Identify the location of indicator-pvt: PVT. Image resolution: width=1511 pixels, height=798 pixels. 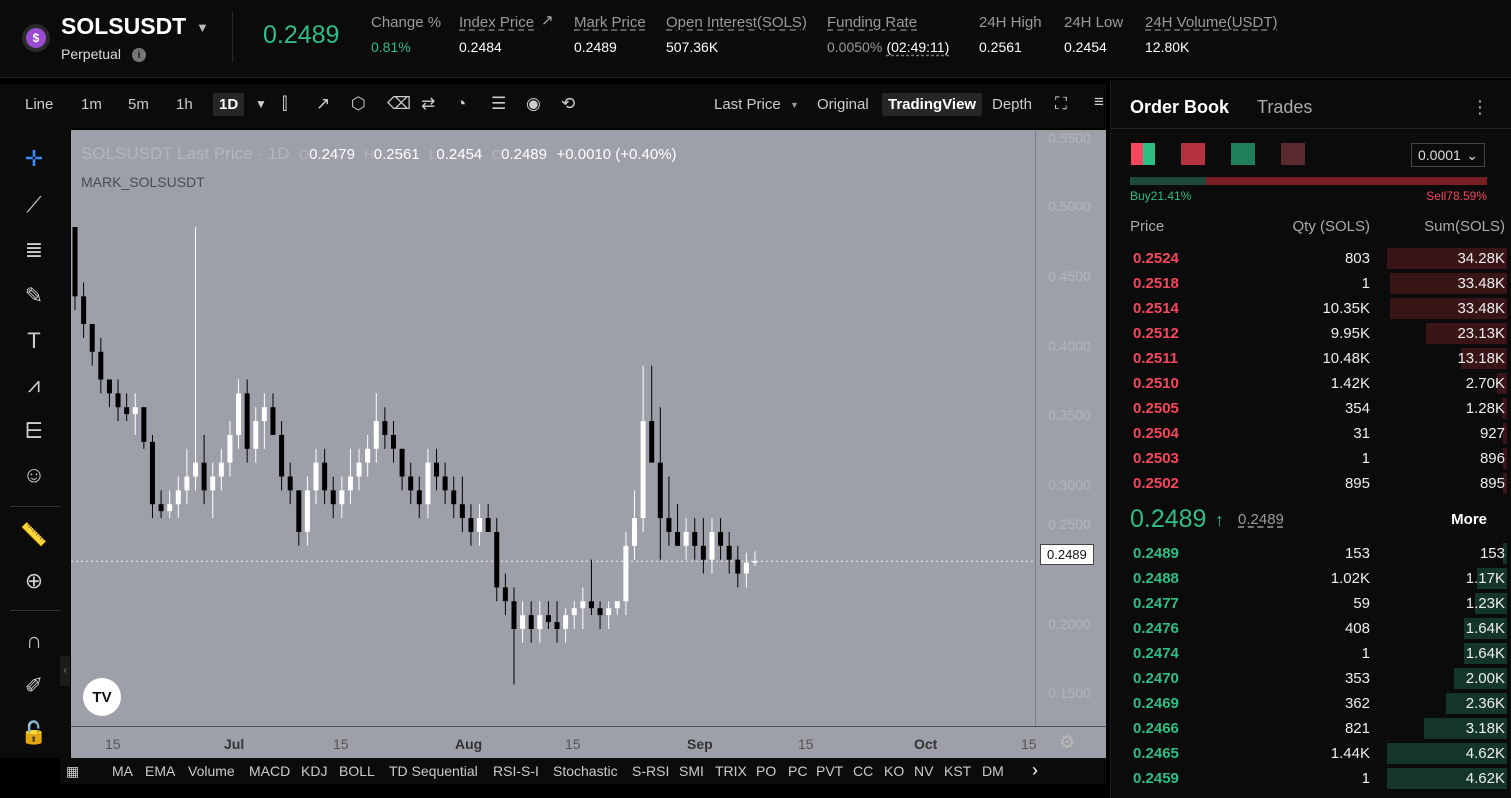
(829, 771).